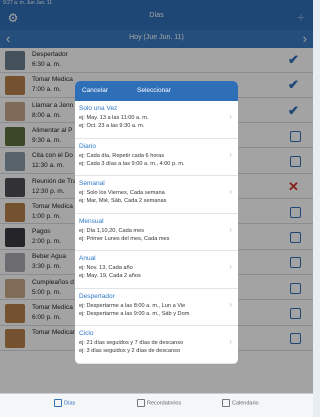  What do you see at coordinates (114, 118) in the screenshot?
I see `repeat-option-example: ej: May. 13 a las 11:00 a. m.` at bounding box center [114, 118].